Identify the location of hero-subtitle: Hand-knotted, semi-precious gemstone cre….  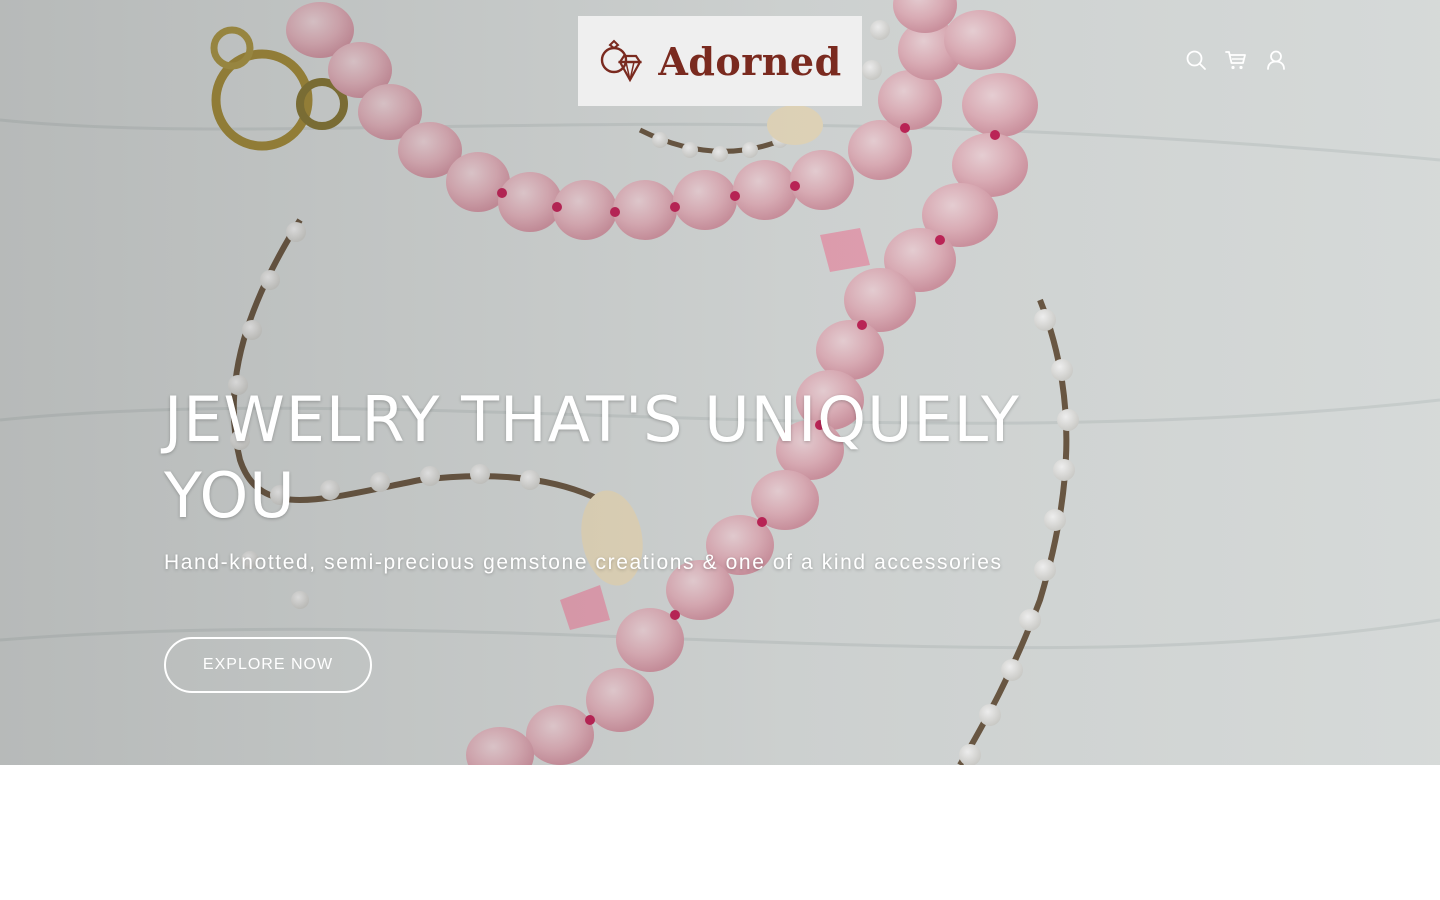
(583, 562).